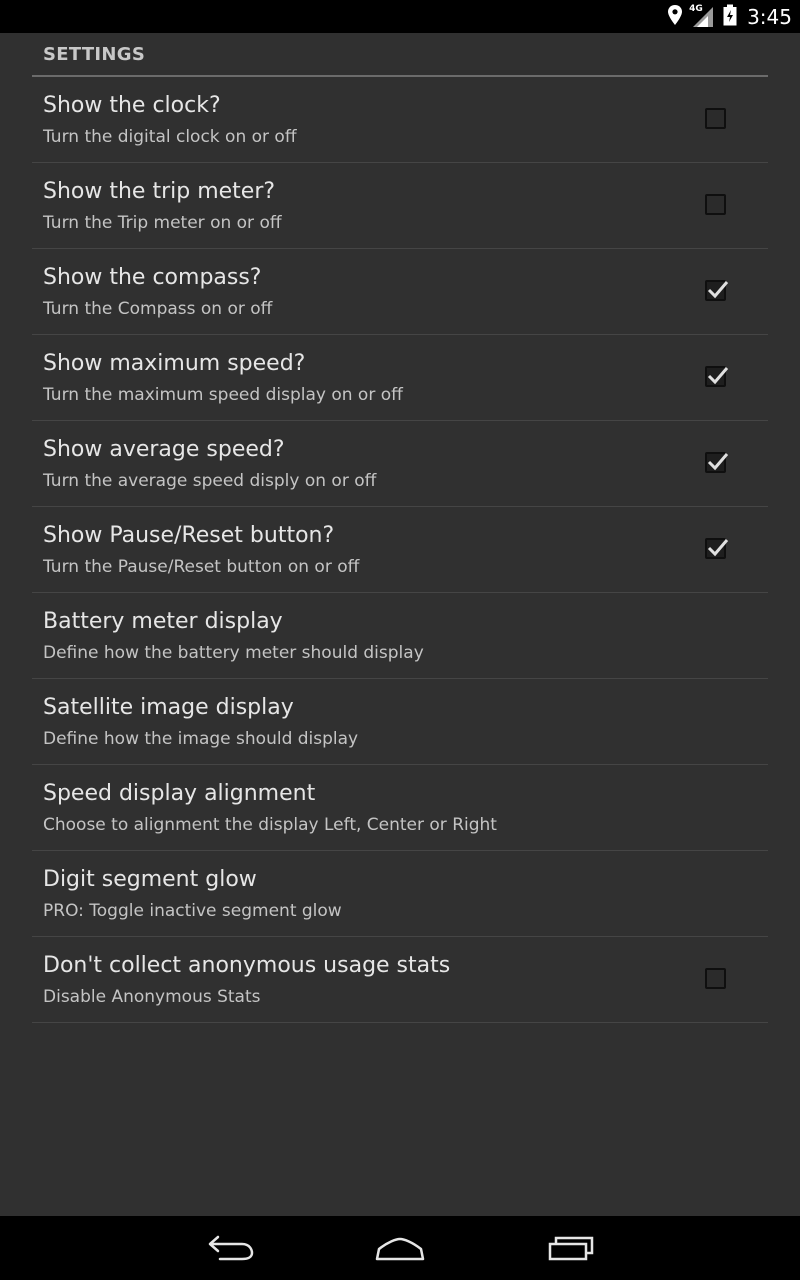  I want to click on pref-summary: Turn the Trip meter on or off, so click(162, 223).